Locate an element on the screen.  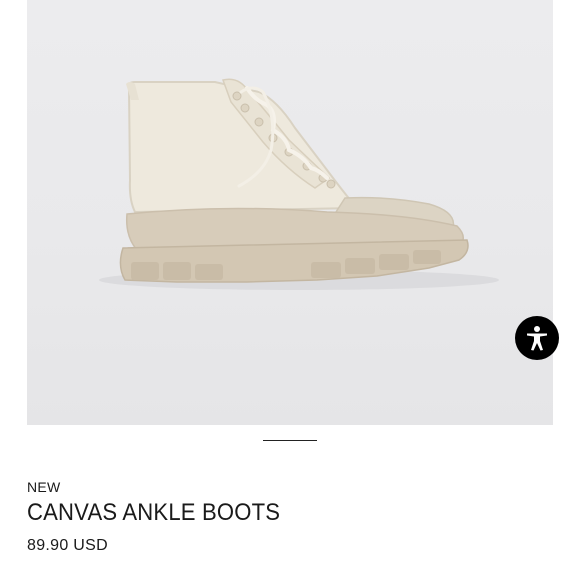
accessibility-button is located at coordinates (537, 338).